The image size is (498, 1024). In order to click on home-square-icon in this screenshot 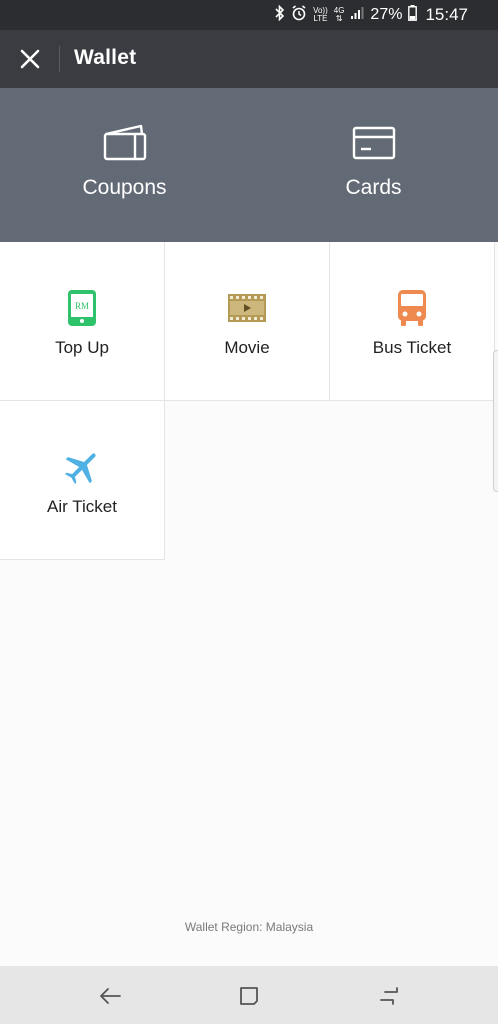, I will do `click(249, 996)`.